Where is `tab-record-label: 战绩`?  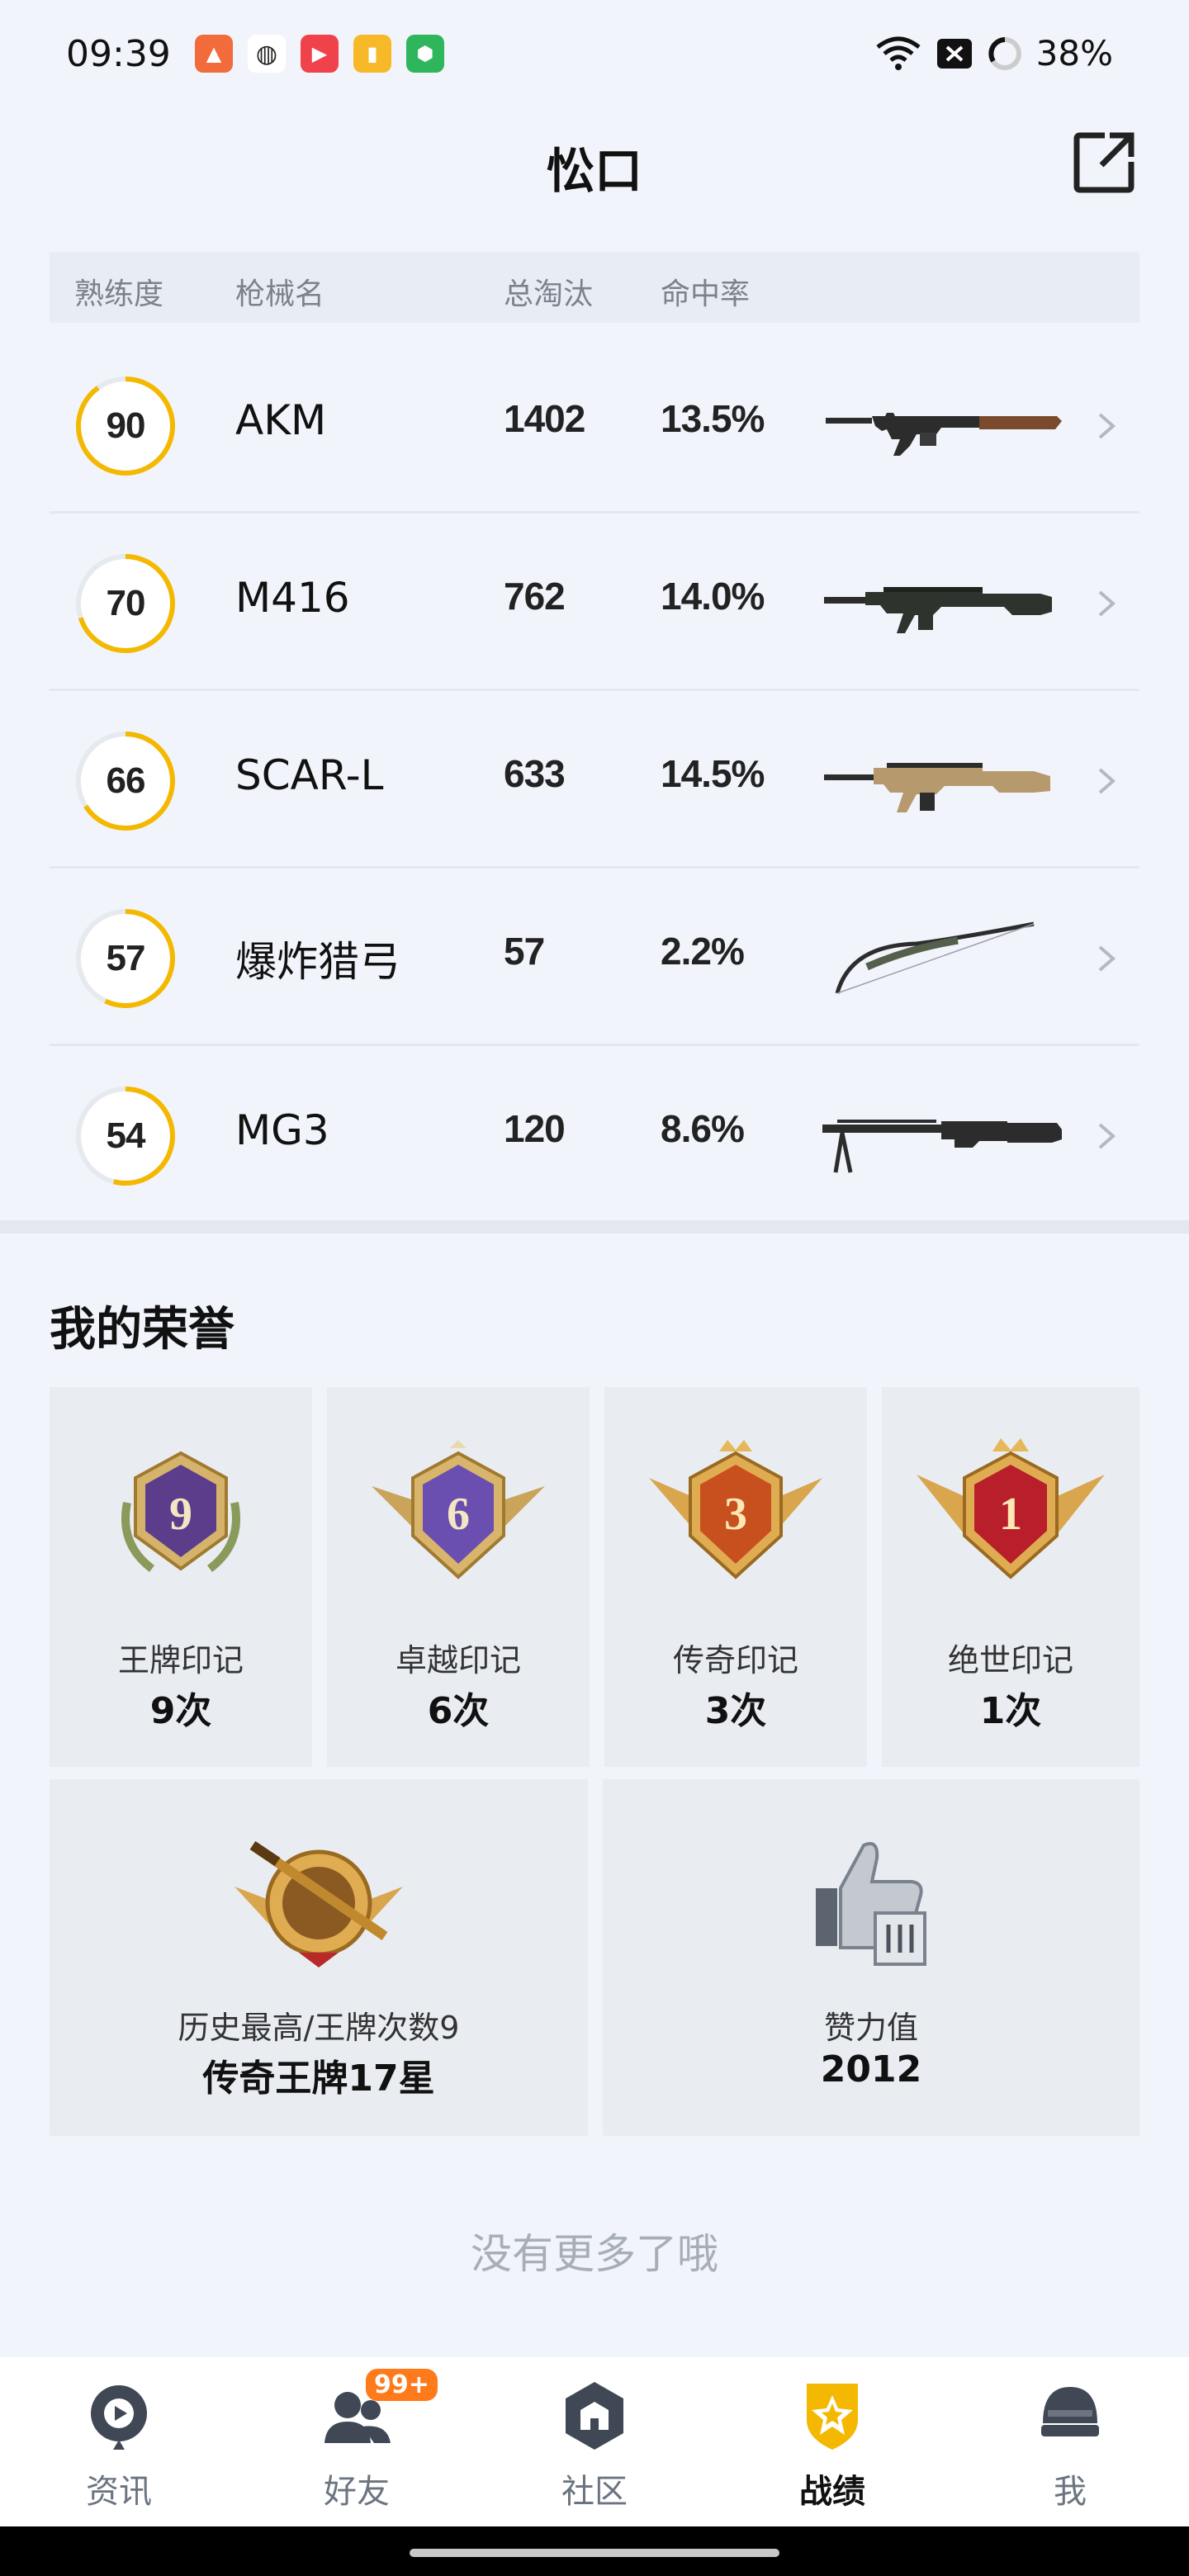
tab-record-label: 战绩 is located at coordinates (832, 2492).